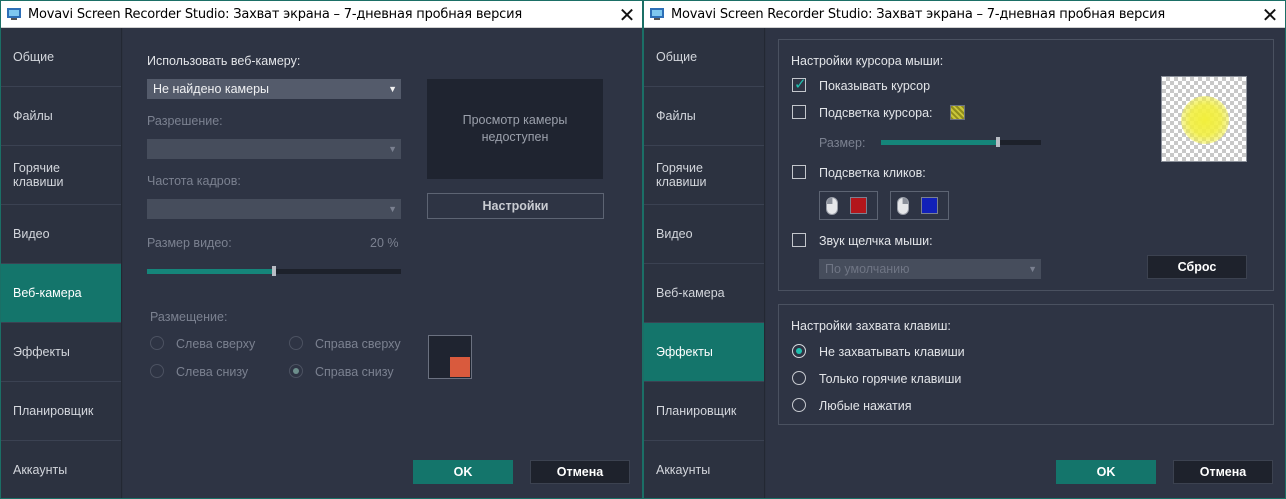  Describe the element at coordinates (384, 243) in the screenshot. I see `video-size-value: 20 %` at that location.